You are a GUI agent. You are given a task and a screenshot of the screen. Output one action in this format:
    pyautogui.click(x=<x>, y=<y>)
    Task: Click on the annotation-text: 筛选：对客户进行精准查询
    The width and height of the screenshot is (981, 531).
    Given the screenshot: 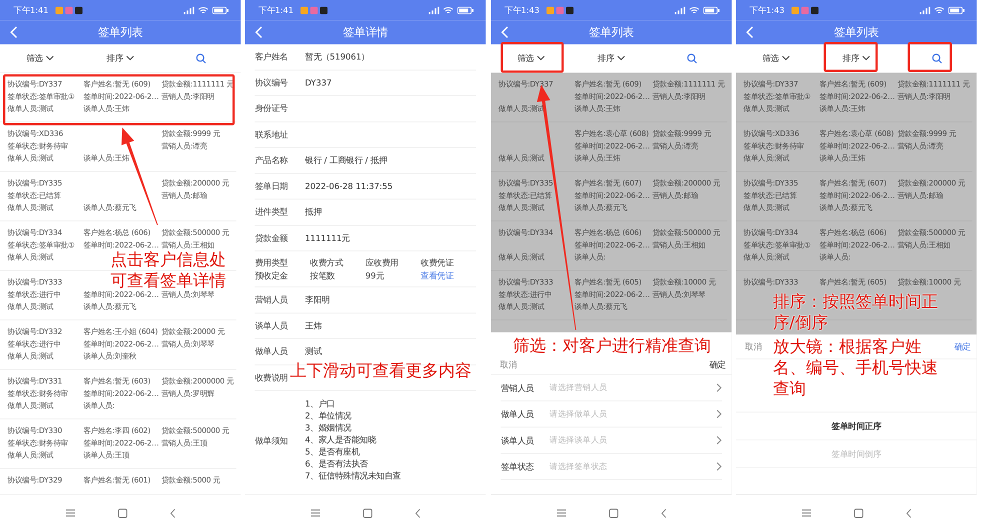 What is the action you would take?
    pyautogui.click(x=612, y=346)
    